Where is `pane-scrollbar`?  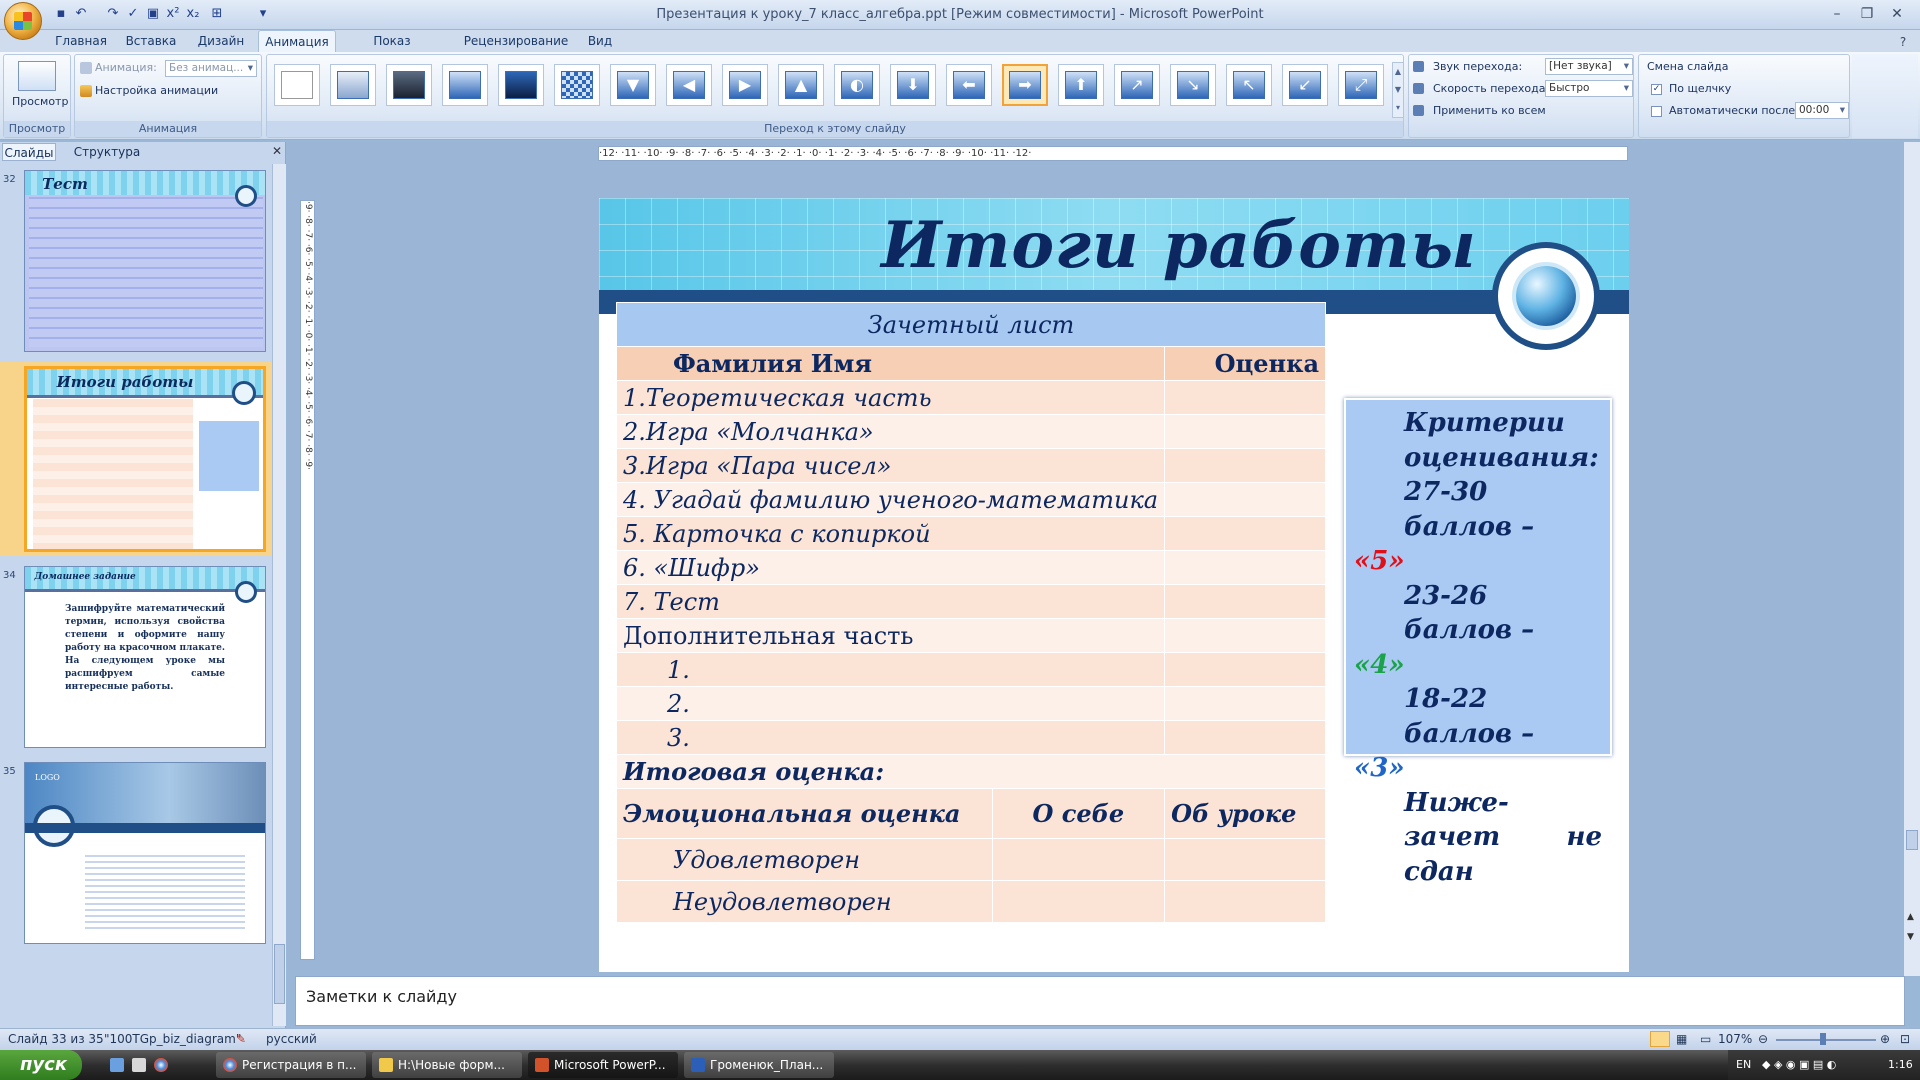
pane-scrollbar is located at coordinates (279, 595).